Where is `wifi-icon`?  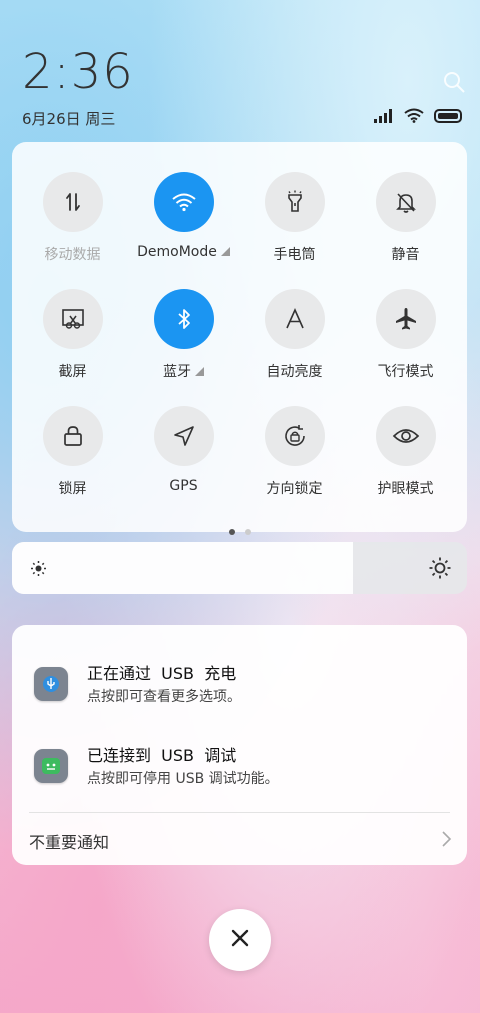 wifi-icon is located at coordinates (183, 202).